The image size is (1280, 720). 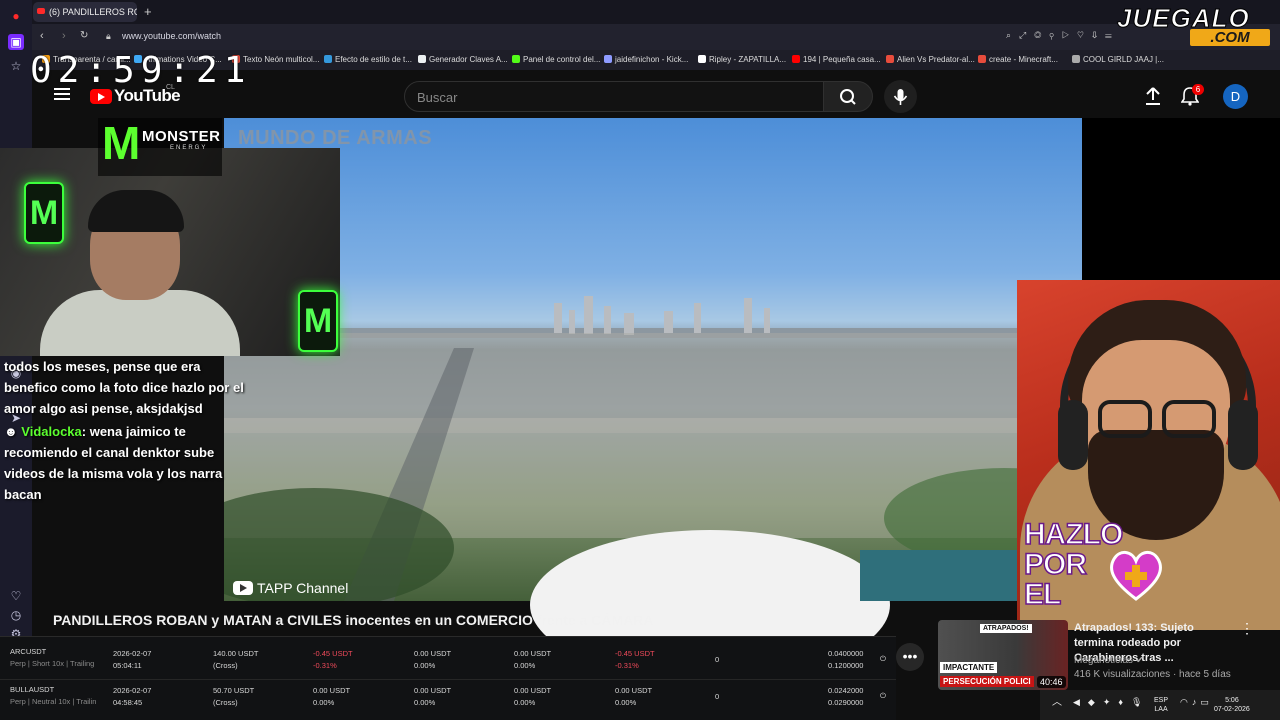 What do you see at coordinates (132, 696) in the screenshot?
I see `position-opened: 2026-02-07 04:58:45` at bounding box center [132, 696].